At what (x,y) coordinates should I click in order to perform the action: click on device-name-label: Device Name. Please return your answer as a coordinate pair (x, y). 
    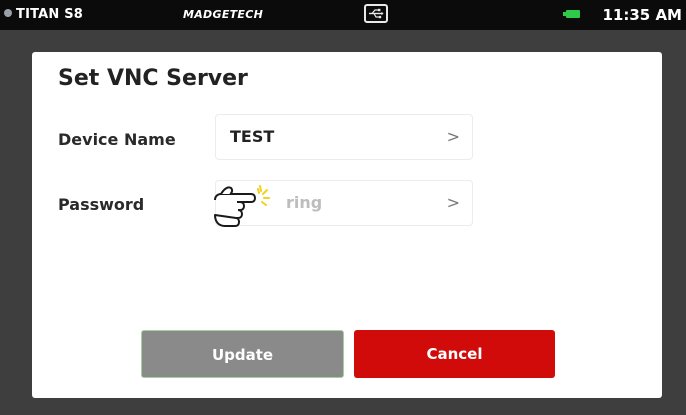
    Looking at the image, I should click on (117, 139).